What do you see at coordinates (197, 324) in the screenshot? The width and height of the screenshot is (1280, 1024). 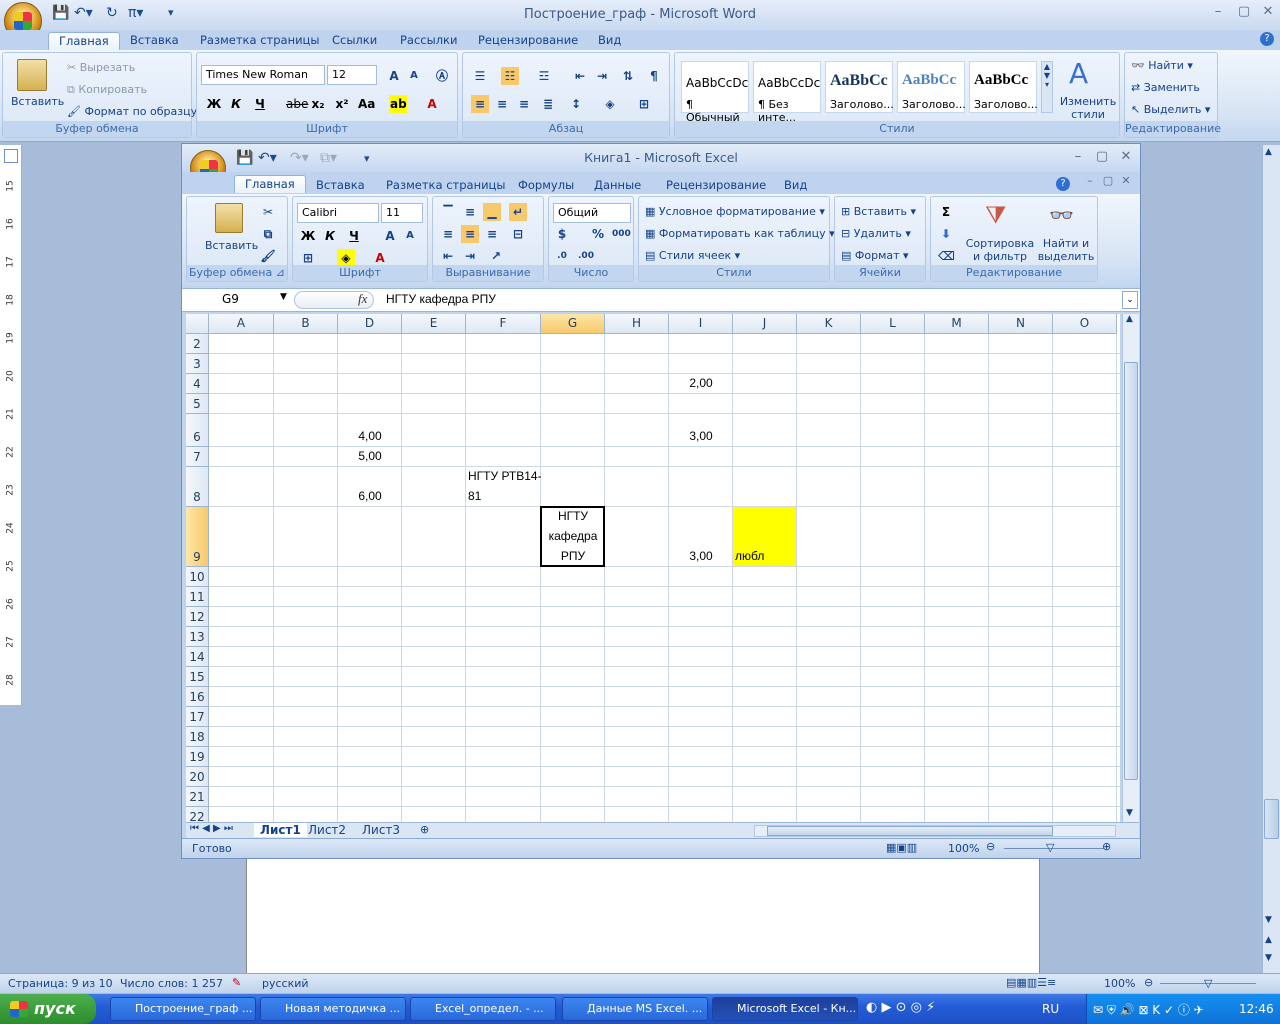 I see `select-all-corner` at bounding box center [197, 324].